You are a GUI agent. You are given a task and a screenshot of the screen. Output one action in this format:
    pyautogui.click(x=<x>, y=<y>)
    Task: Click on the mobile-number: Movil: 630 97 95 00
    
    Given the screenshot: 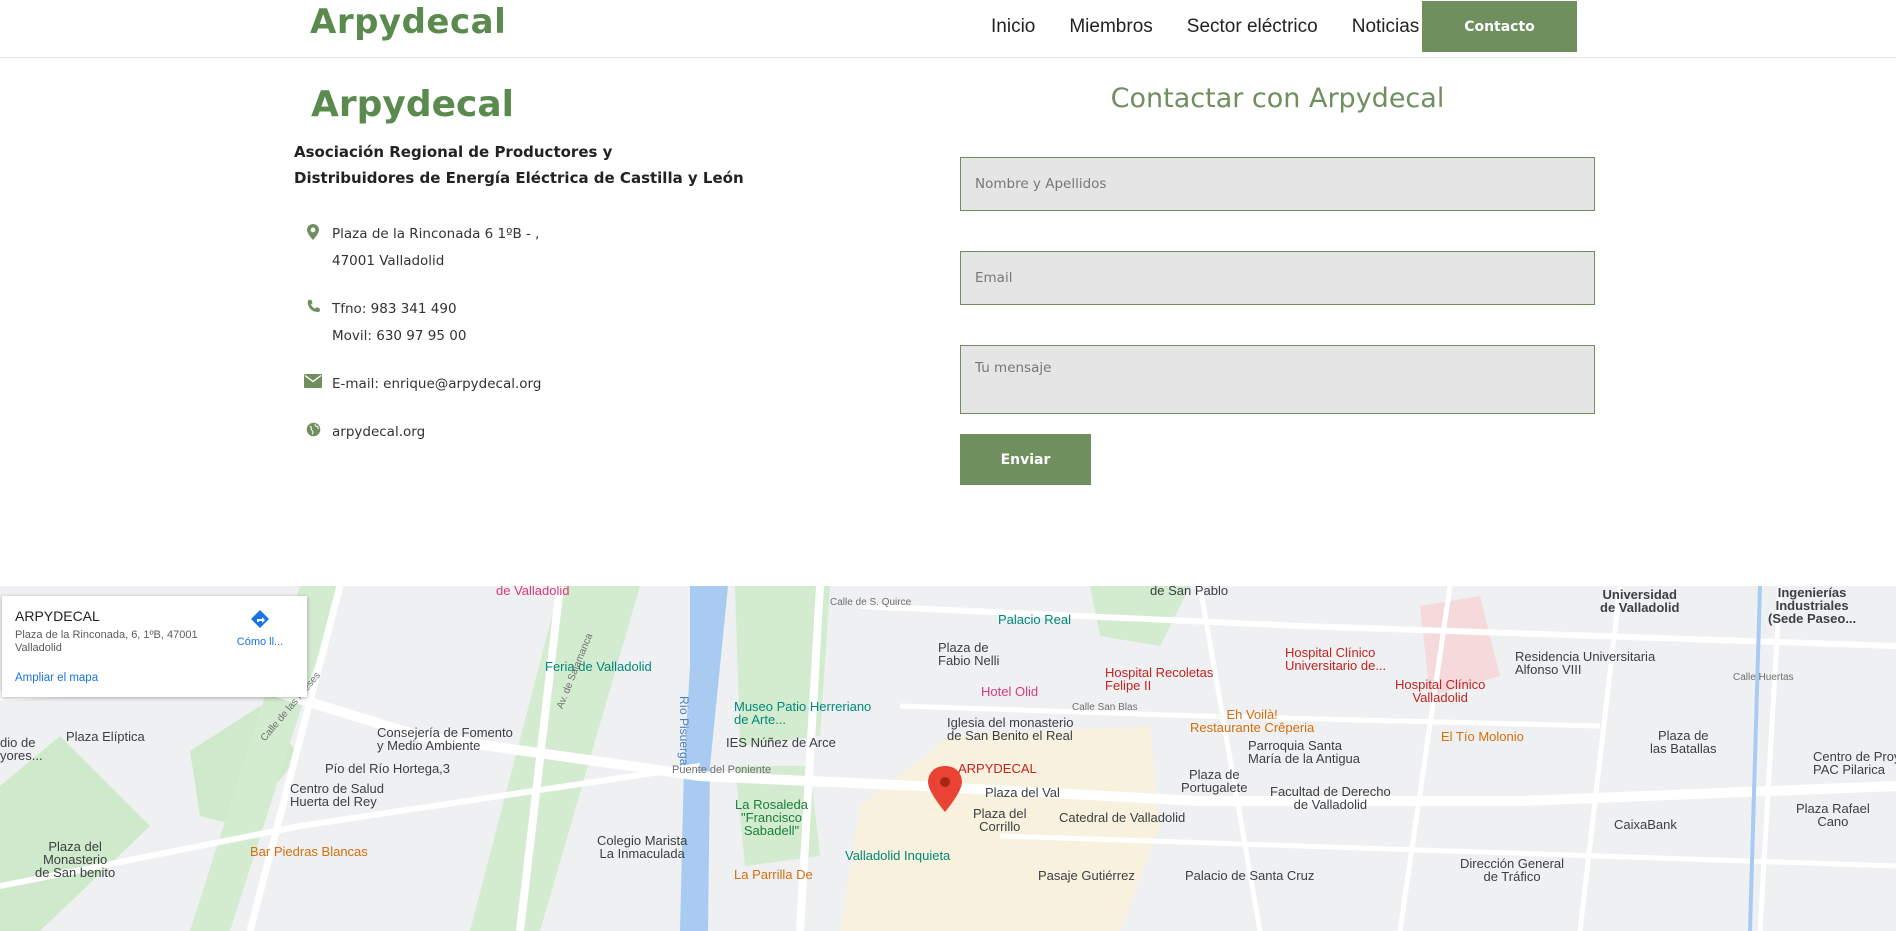 What is the action you would take?
    pyautogui.click(x=399, y=336)
    